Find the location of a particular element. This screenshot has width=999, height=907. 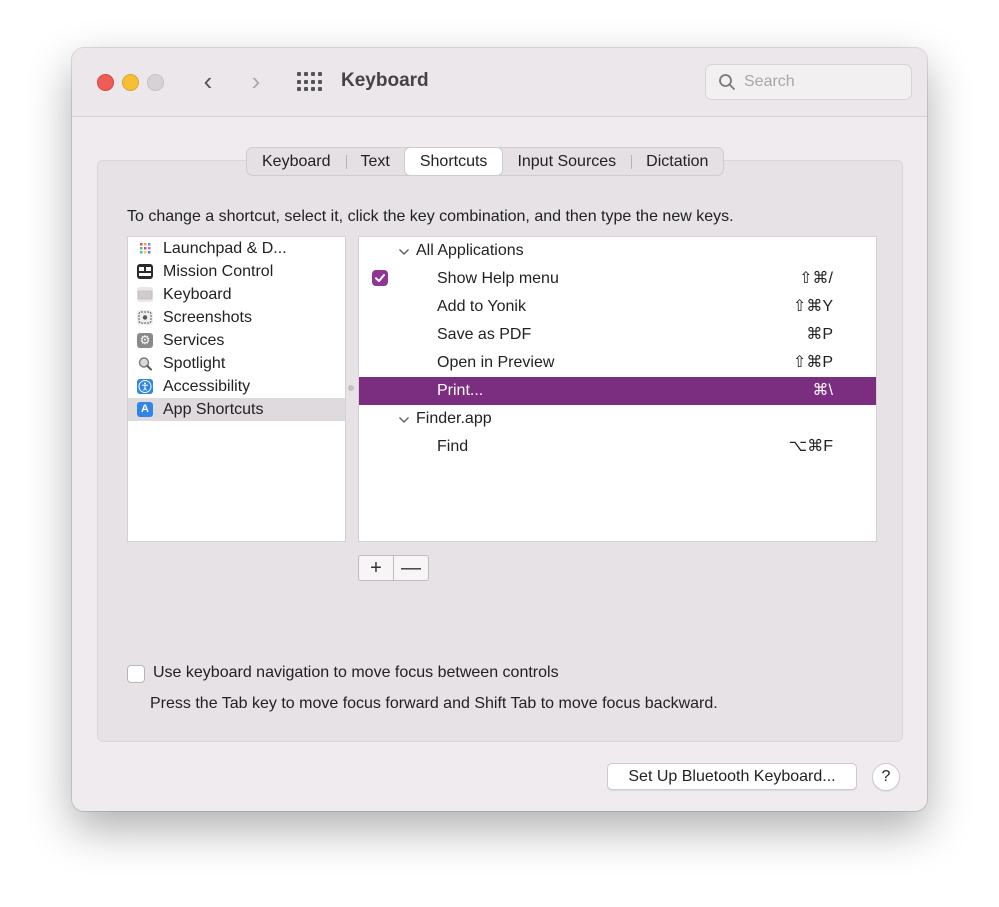

accessibility-icon is located at coordinates (145, 386).